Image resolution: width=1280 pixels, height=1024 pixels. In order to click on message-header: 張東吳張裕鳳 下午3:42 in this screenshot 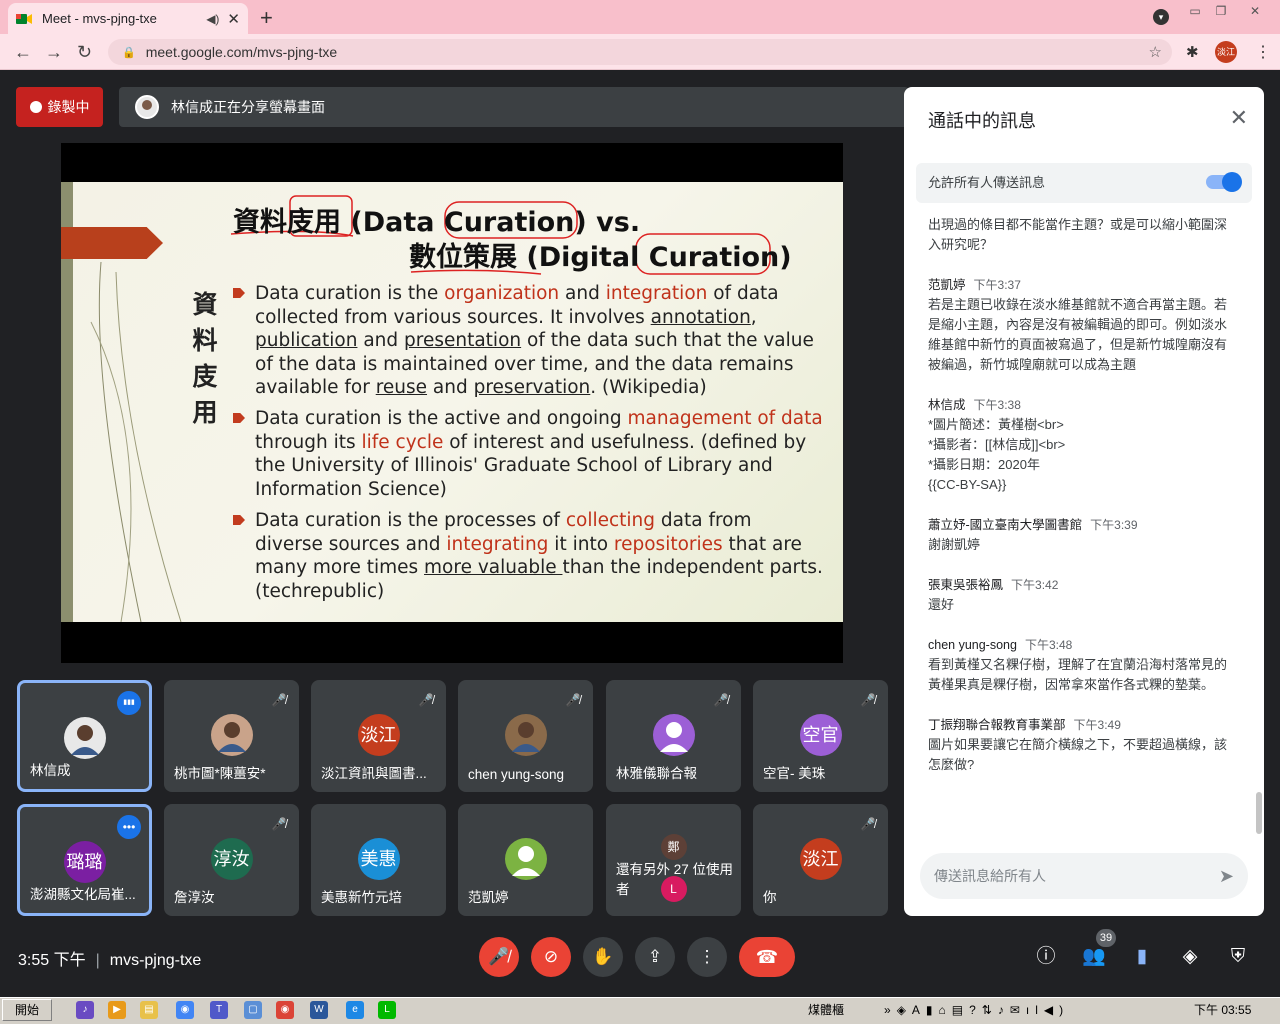, I will do `click(1080, 585)`.